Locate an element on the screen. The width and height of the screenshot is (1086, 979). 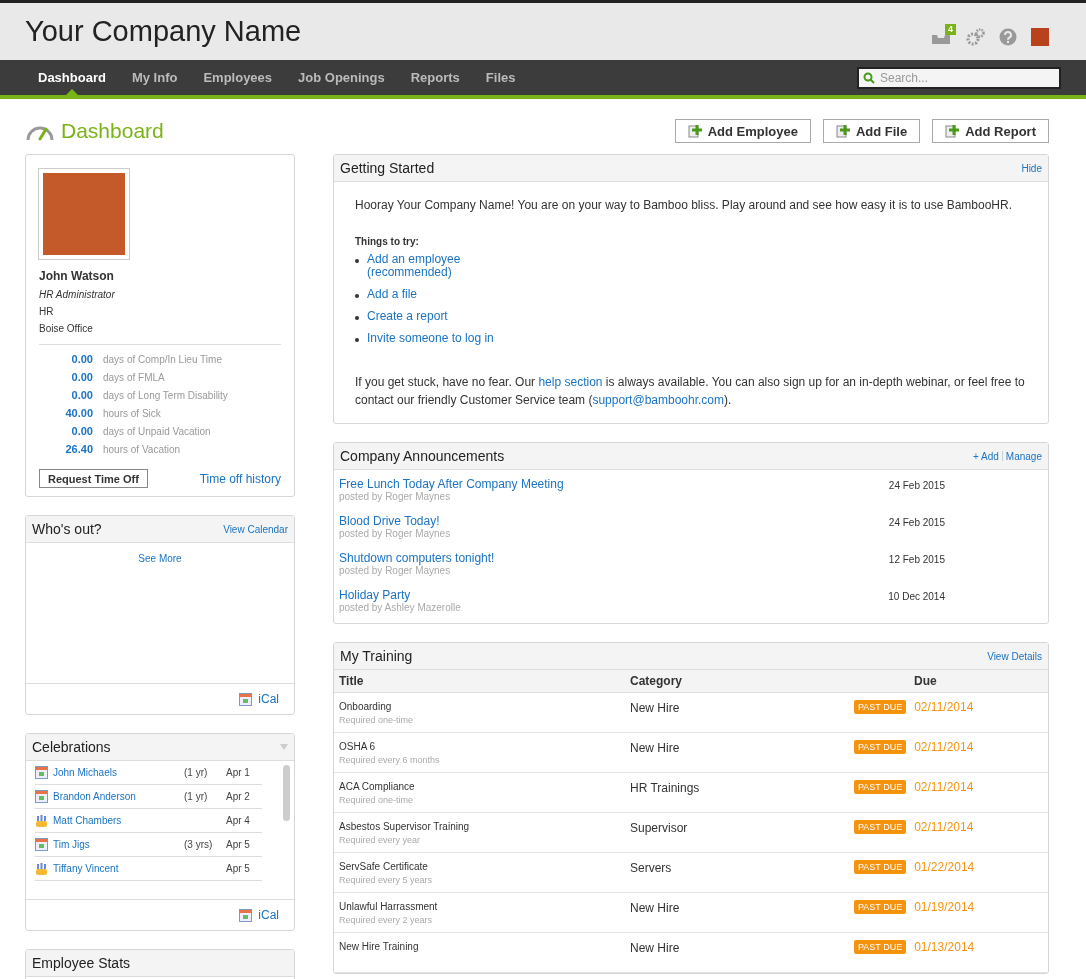
years-label: (1 yr) is located at coordinates (196, 772).